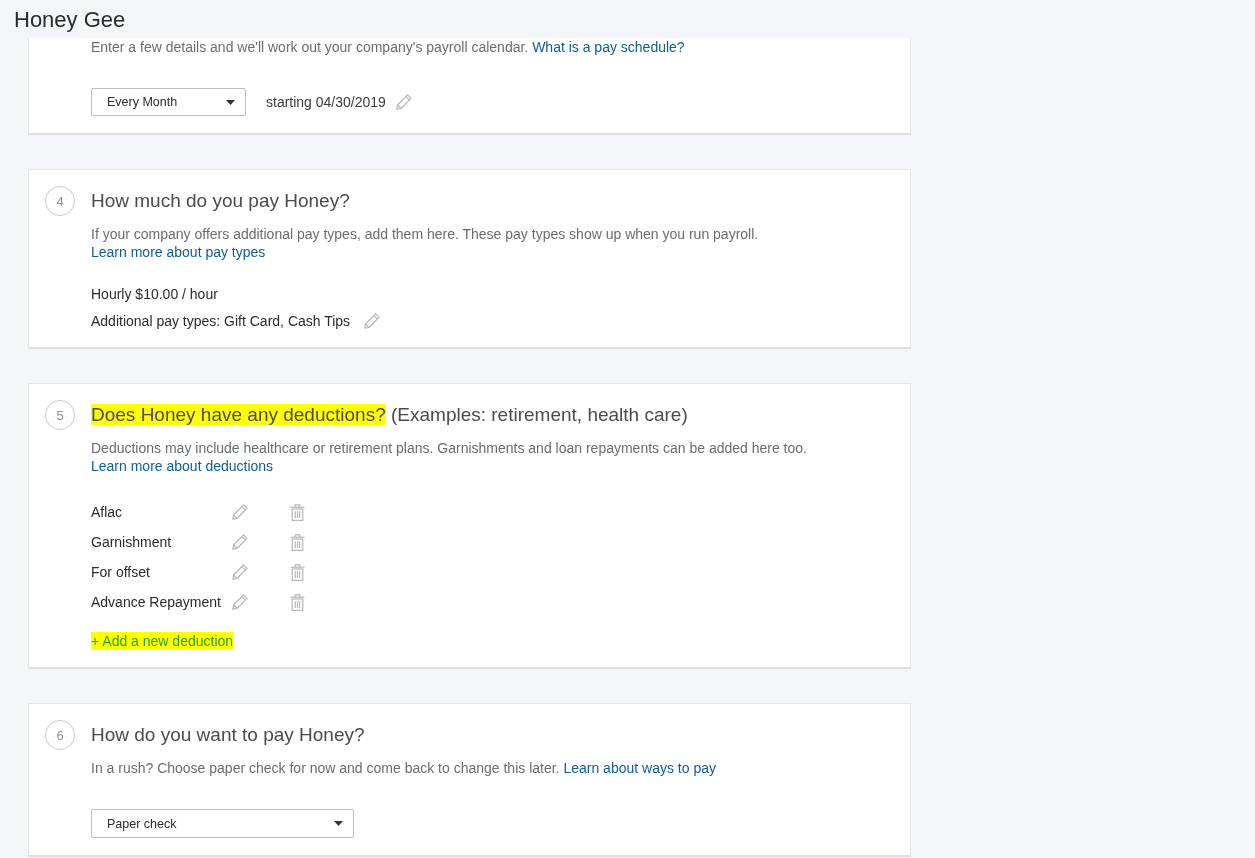  What do you see at coordinates (388, 47) in the screenshot?
I see `section-description: Enter a few details and we'll work out your company's payroll calendar. What is a pay schedule?` at bounding box center [388, 47].